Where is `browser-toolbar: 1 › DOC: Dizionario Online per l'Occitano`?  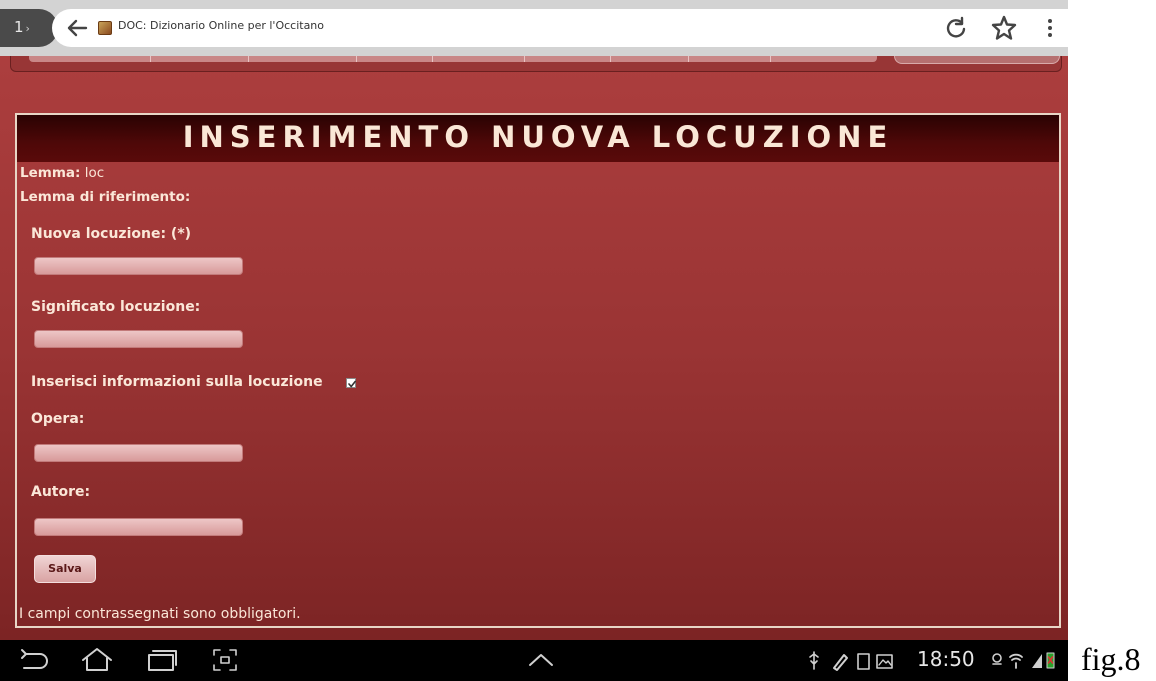 browser-toolbar: 1 › DOC: Dizionario Online per l'Occitano is located at coordinates (534, 28).